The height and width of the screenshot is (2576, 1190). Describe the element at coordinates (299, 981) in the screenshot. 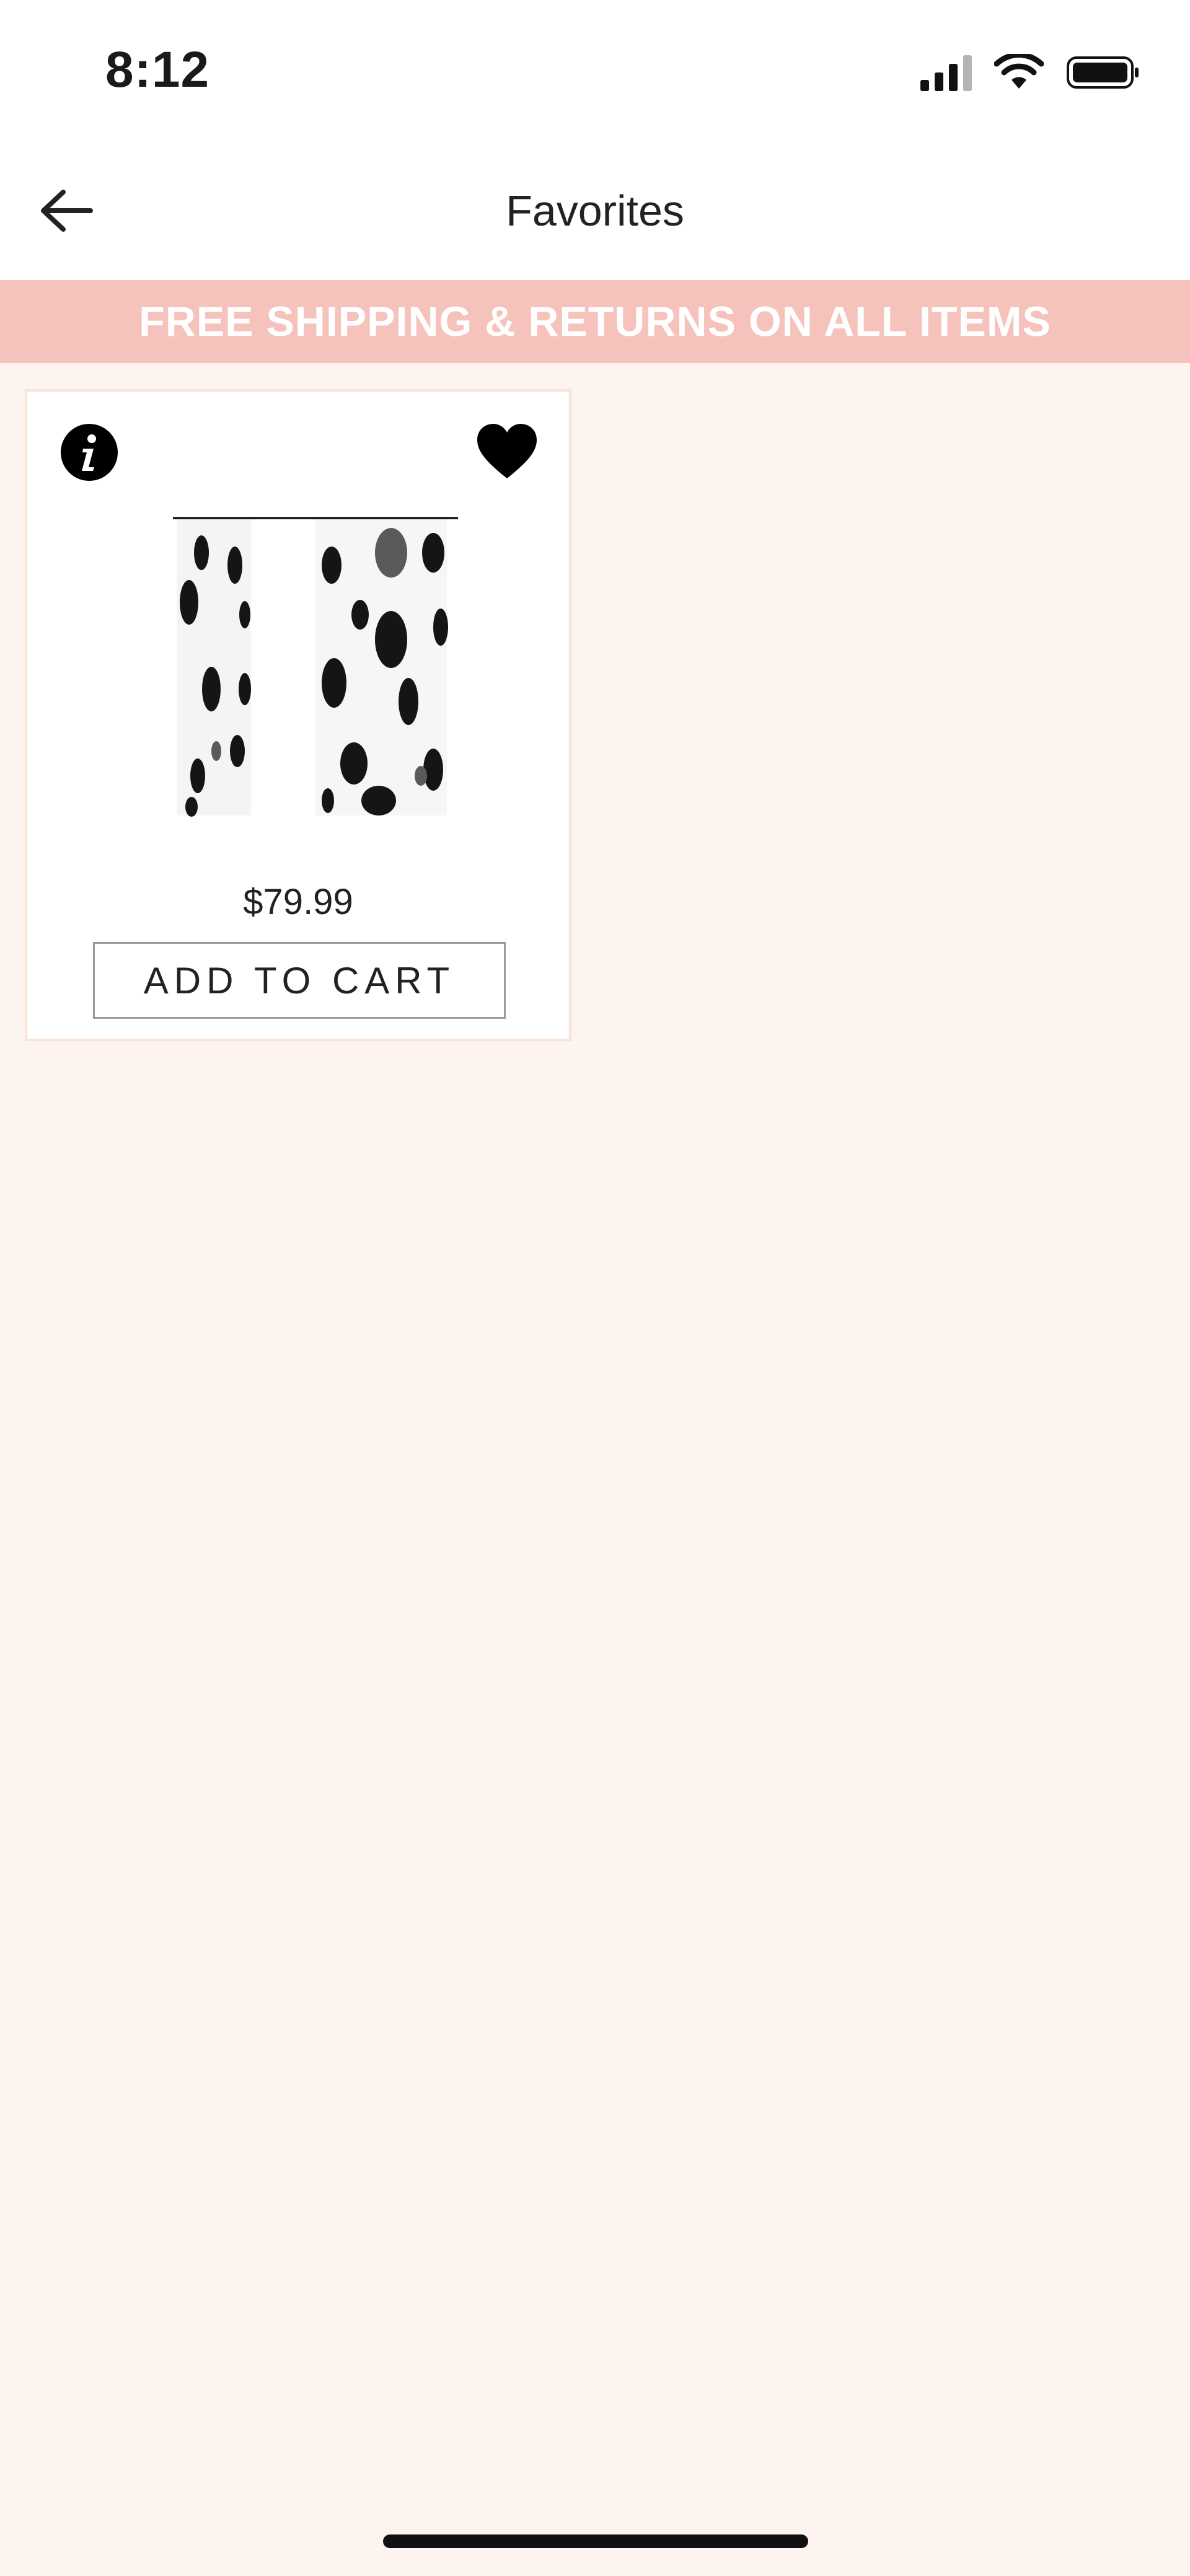

I see `add-to-cart-button: ADD TO CART` at that location.